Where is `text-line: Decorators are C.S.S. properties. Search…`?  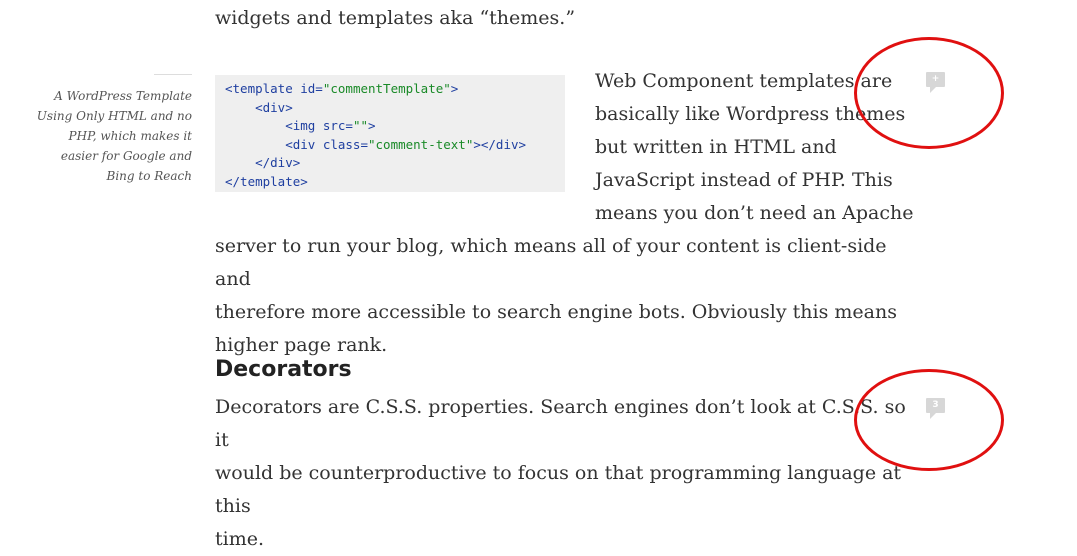
text-line: Decorators are C.S.S. properties. Search… is located at coordinates (560, 423).